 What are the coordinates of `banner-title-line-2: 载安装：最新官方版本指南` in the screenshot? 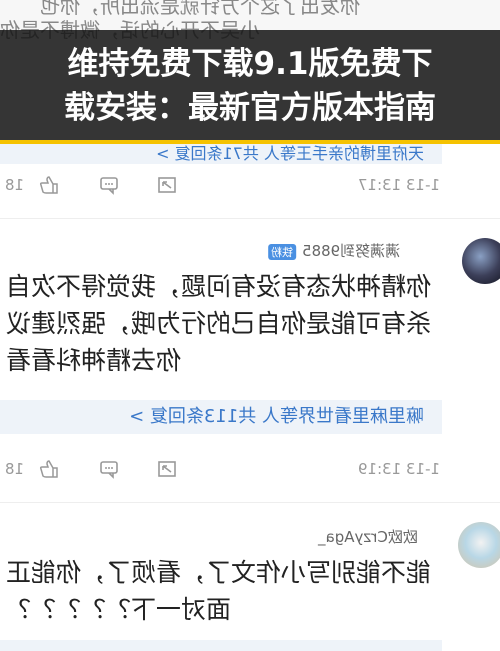 It's located at (250, 108).